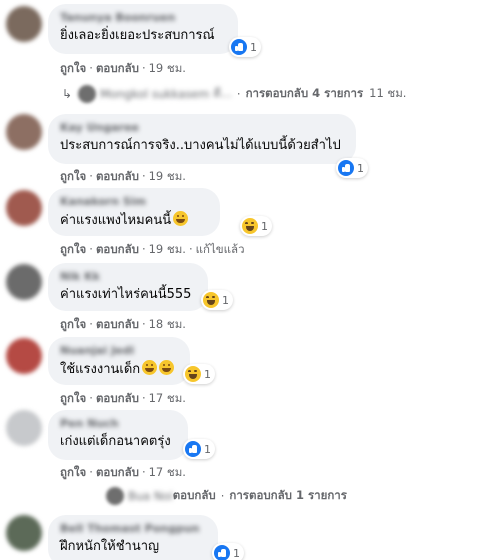 The width and height of the screenshot is (491, 560). What do you see at coordinates (119, 369) in the screenshot?
I see `comment-text: ใช้แรงงานเด็ก` at bounding box center [119, 369].